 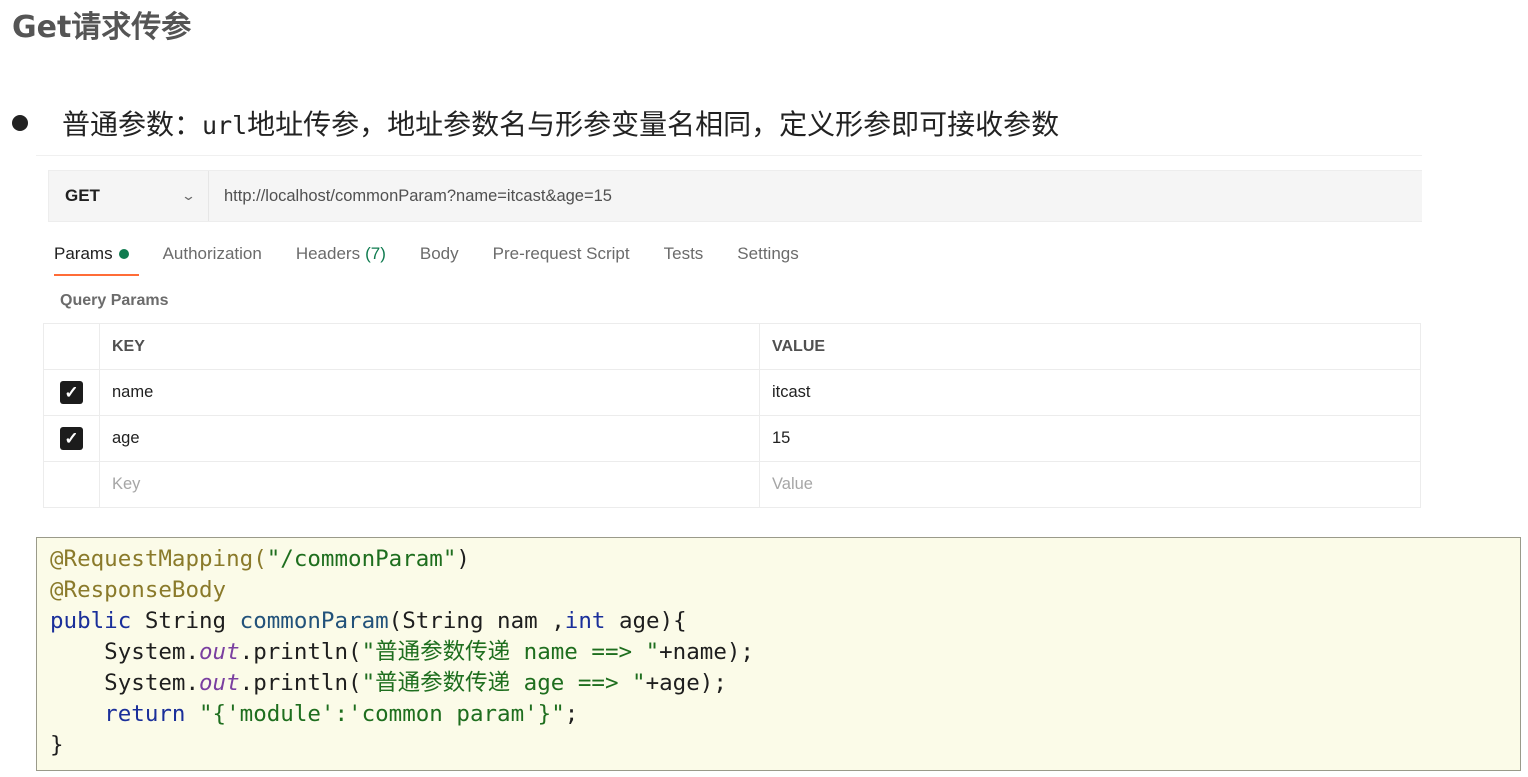 I want to click on tab-settings: Settings, so click(x=767, y=260).